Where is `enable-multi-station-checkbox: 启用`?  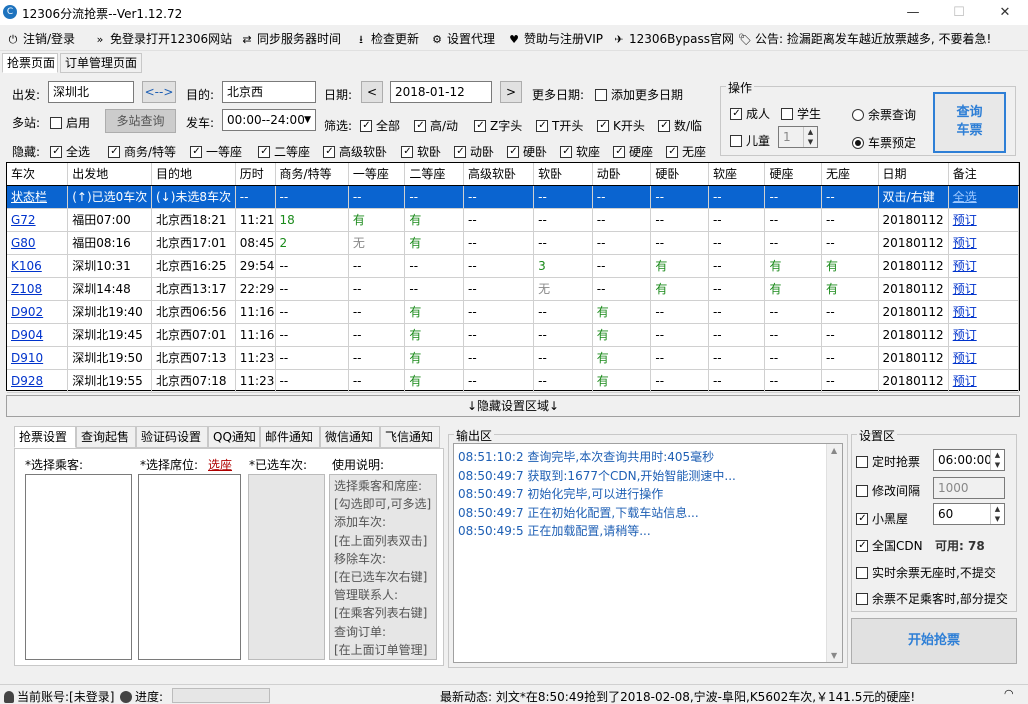 enable-multi-station-checkbox: 启用 is located at coordinates (70, 122).